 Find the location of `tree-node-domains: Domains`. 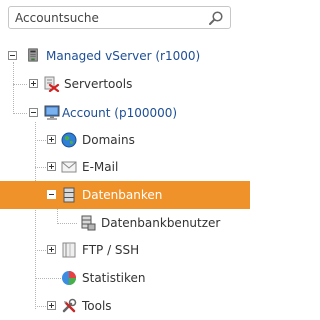

tree-node-domains: Domains is located at coordinates (125, 140).